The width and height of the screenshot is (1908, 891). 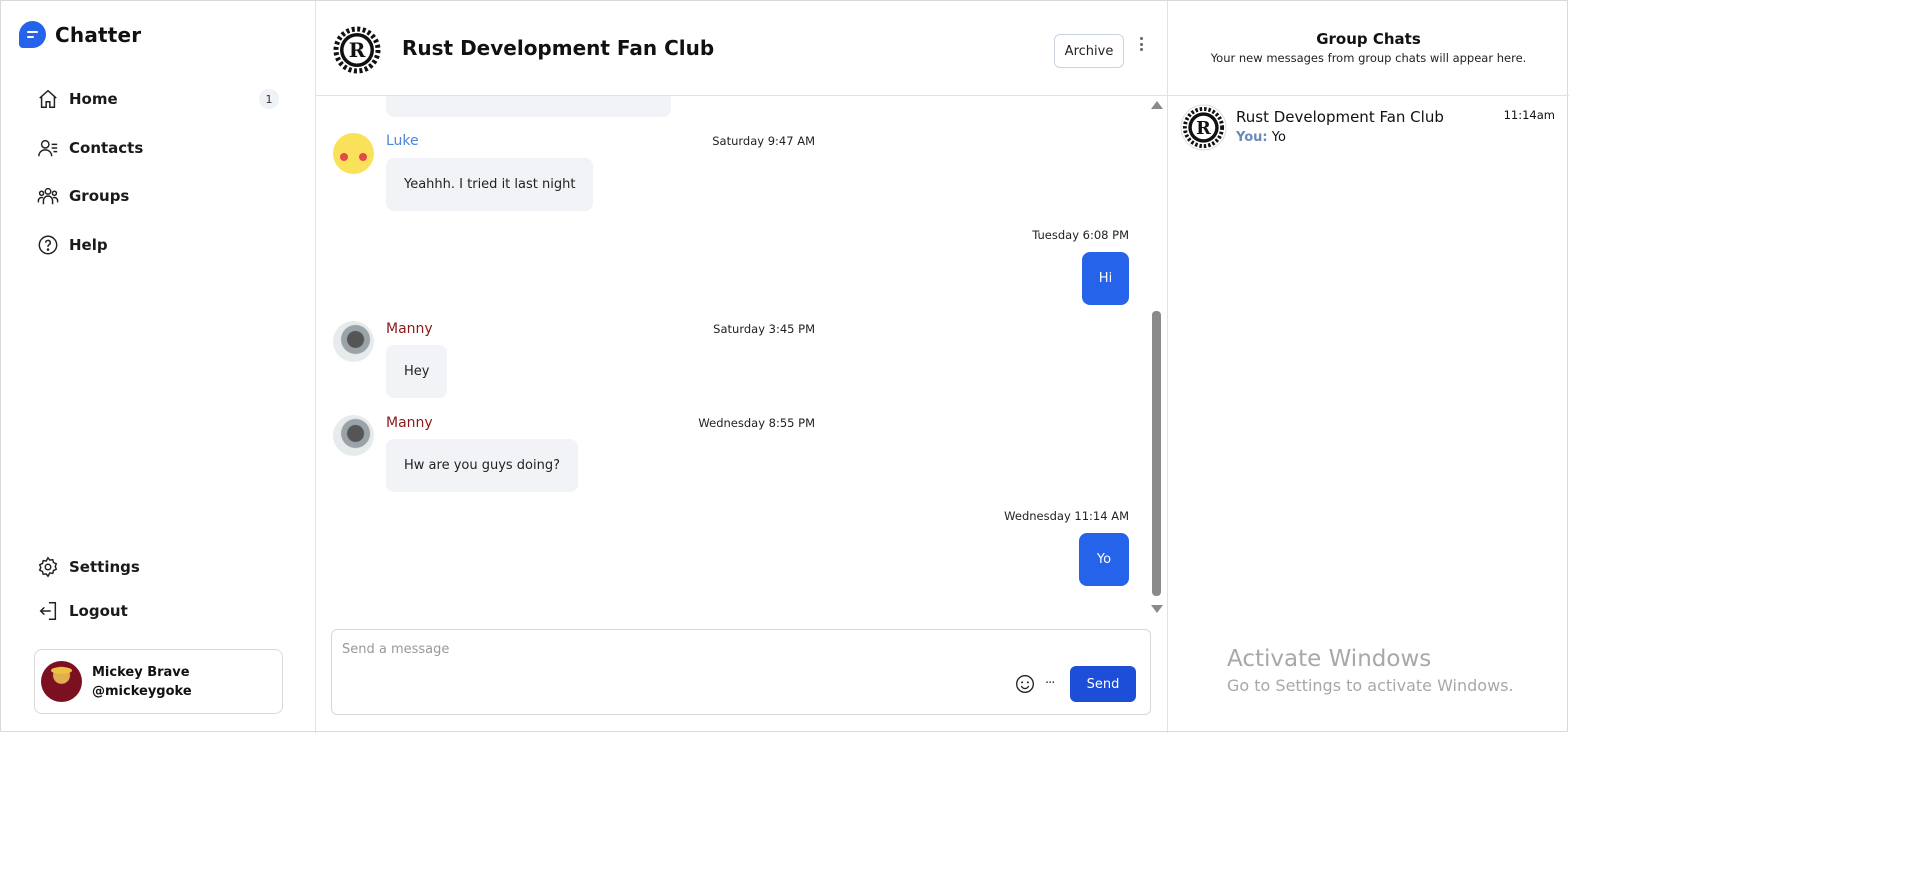 What do you see at coordinates (48, 245) in the screenshot?
I see `help-icon` at bounding box center [48, 245].